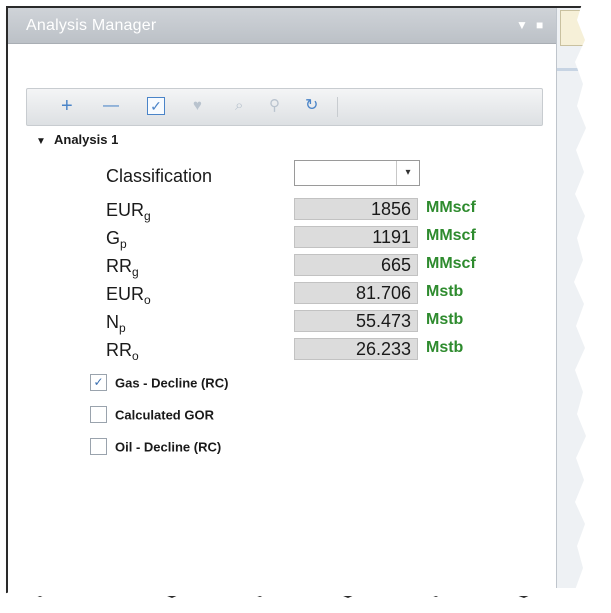 This screenshot has height=613, width=611. Describe the element at coordinates (197, 106) in the screenshot. I see `heart-icon: ♥` at that location.